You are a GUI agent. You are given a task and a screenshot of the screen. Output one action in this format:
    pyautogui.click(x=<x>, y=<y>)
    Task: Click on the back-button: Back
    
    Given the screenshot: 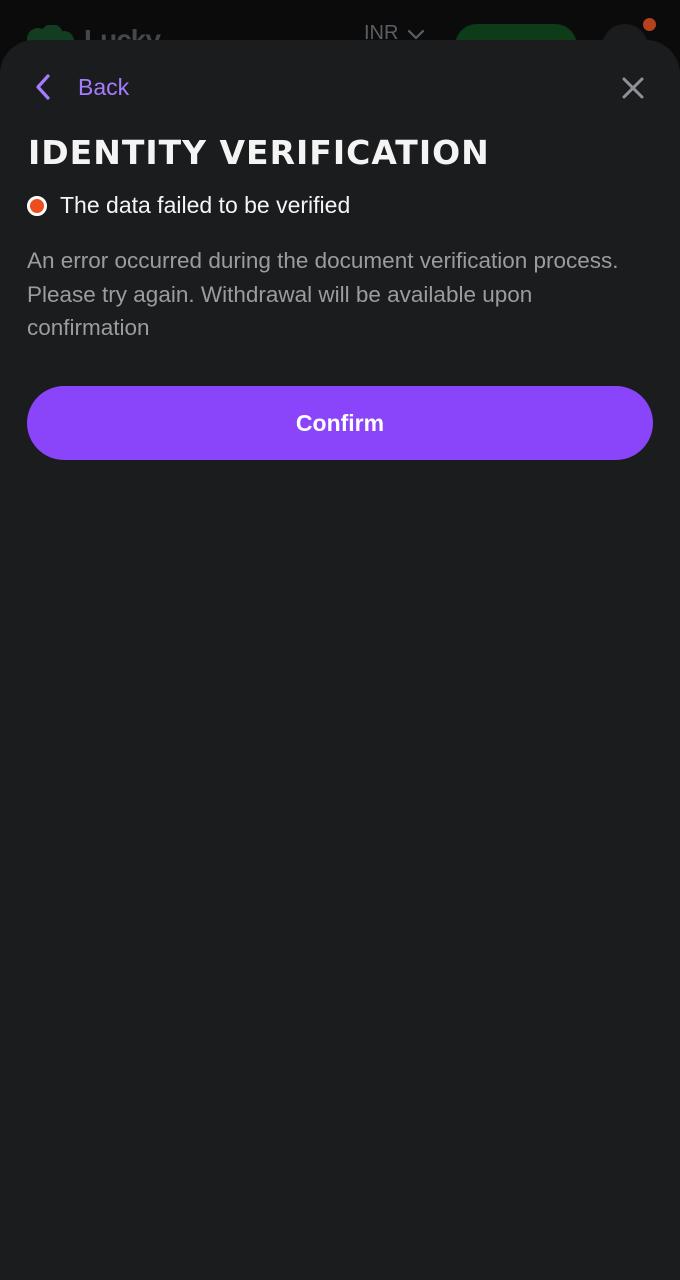 What is the action you would take?
    pyautogui.click(x=78, y=87)
    